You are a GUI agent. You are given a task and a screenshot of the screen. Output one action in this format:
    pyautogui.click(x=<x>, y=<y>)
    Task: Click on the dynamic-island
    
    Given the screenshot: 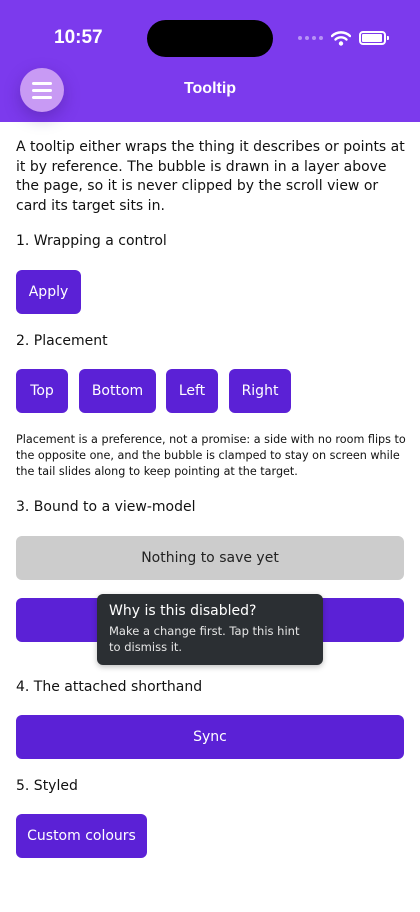 What is the action you would take?
    pyautogui.click(x=210, y=38)
    